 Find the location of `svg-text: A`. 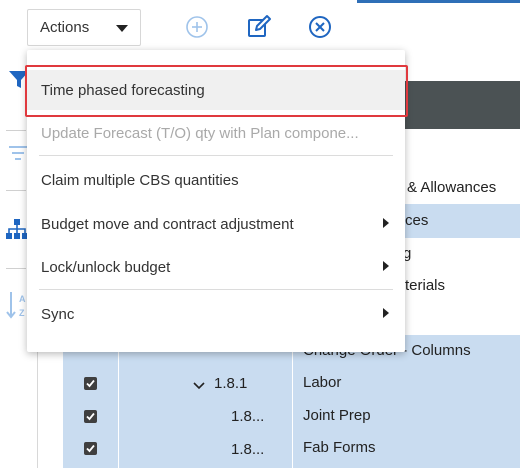

svg-text: A is located at coordinates (22, 299).